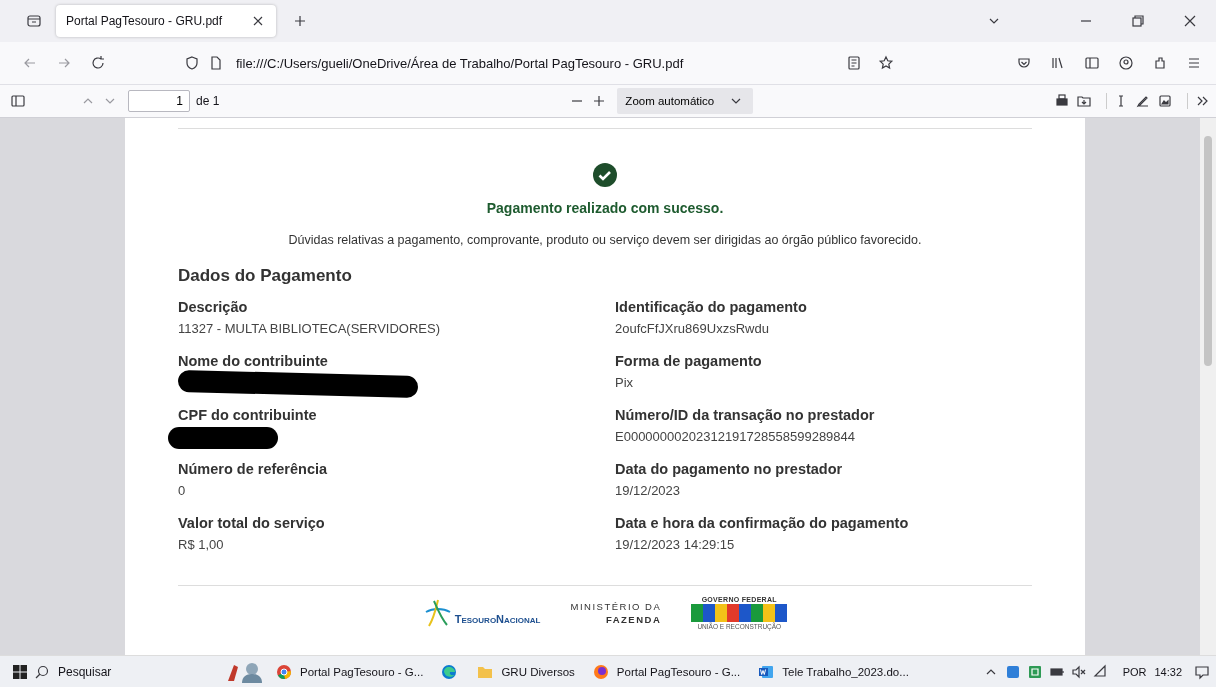 This screenshot has height=687, width=1216. I want to click on field-value: 11327 - MULTA BIBLIOTECA(SERVIDORES), so click(309, 328).